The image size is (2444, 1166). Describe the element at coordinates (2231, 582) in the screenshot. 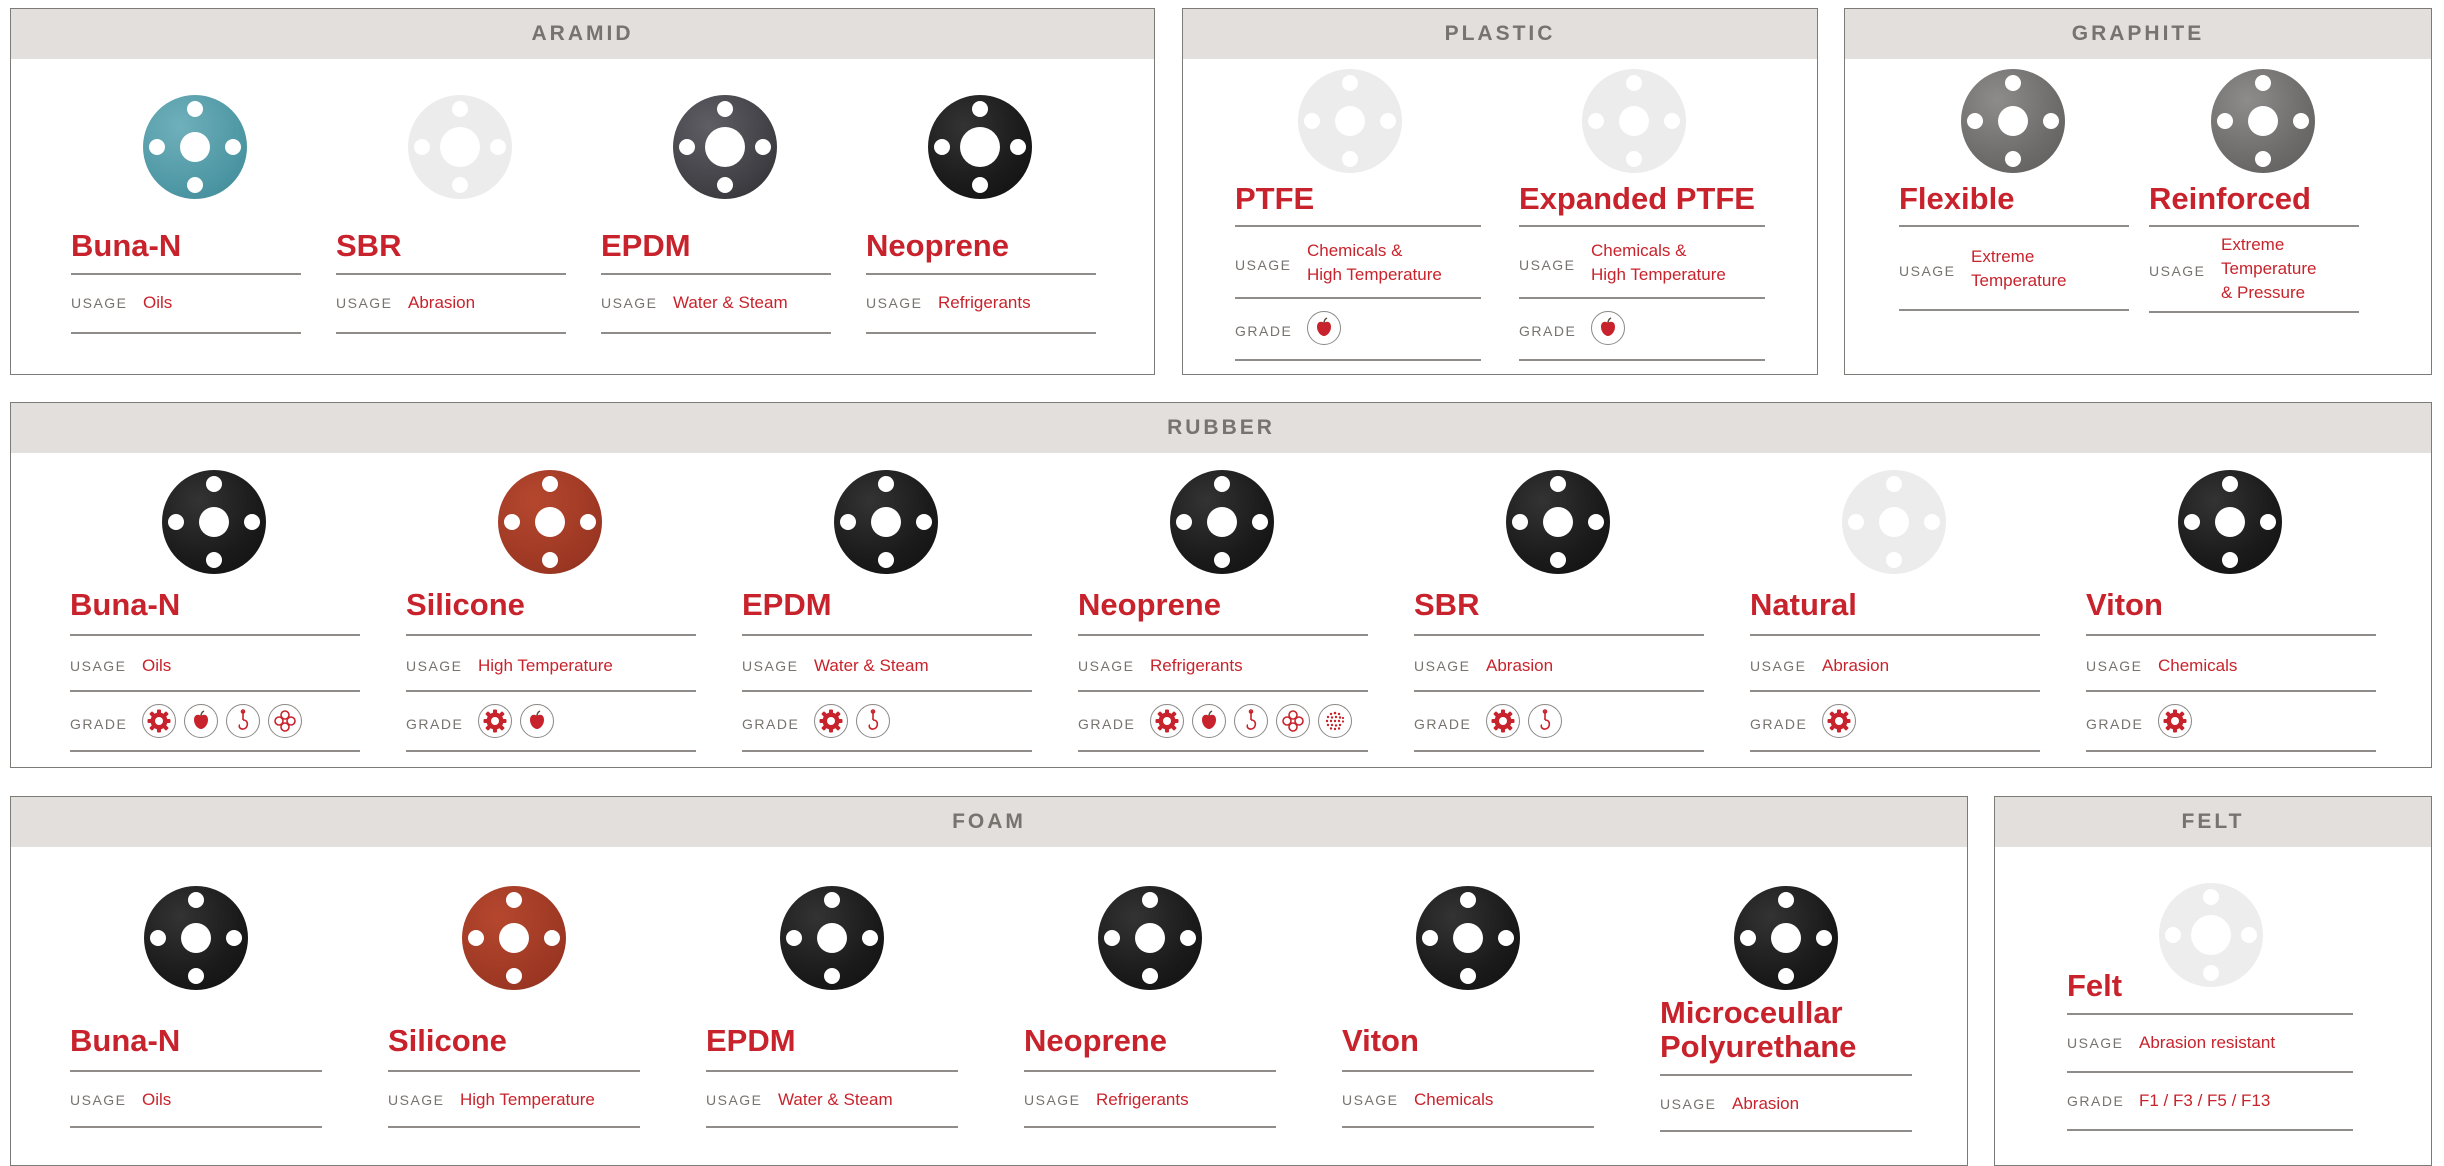

I see `material-card: Viton USAGE Chemicals GRADE` at that location.